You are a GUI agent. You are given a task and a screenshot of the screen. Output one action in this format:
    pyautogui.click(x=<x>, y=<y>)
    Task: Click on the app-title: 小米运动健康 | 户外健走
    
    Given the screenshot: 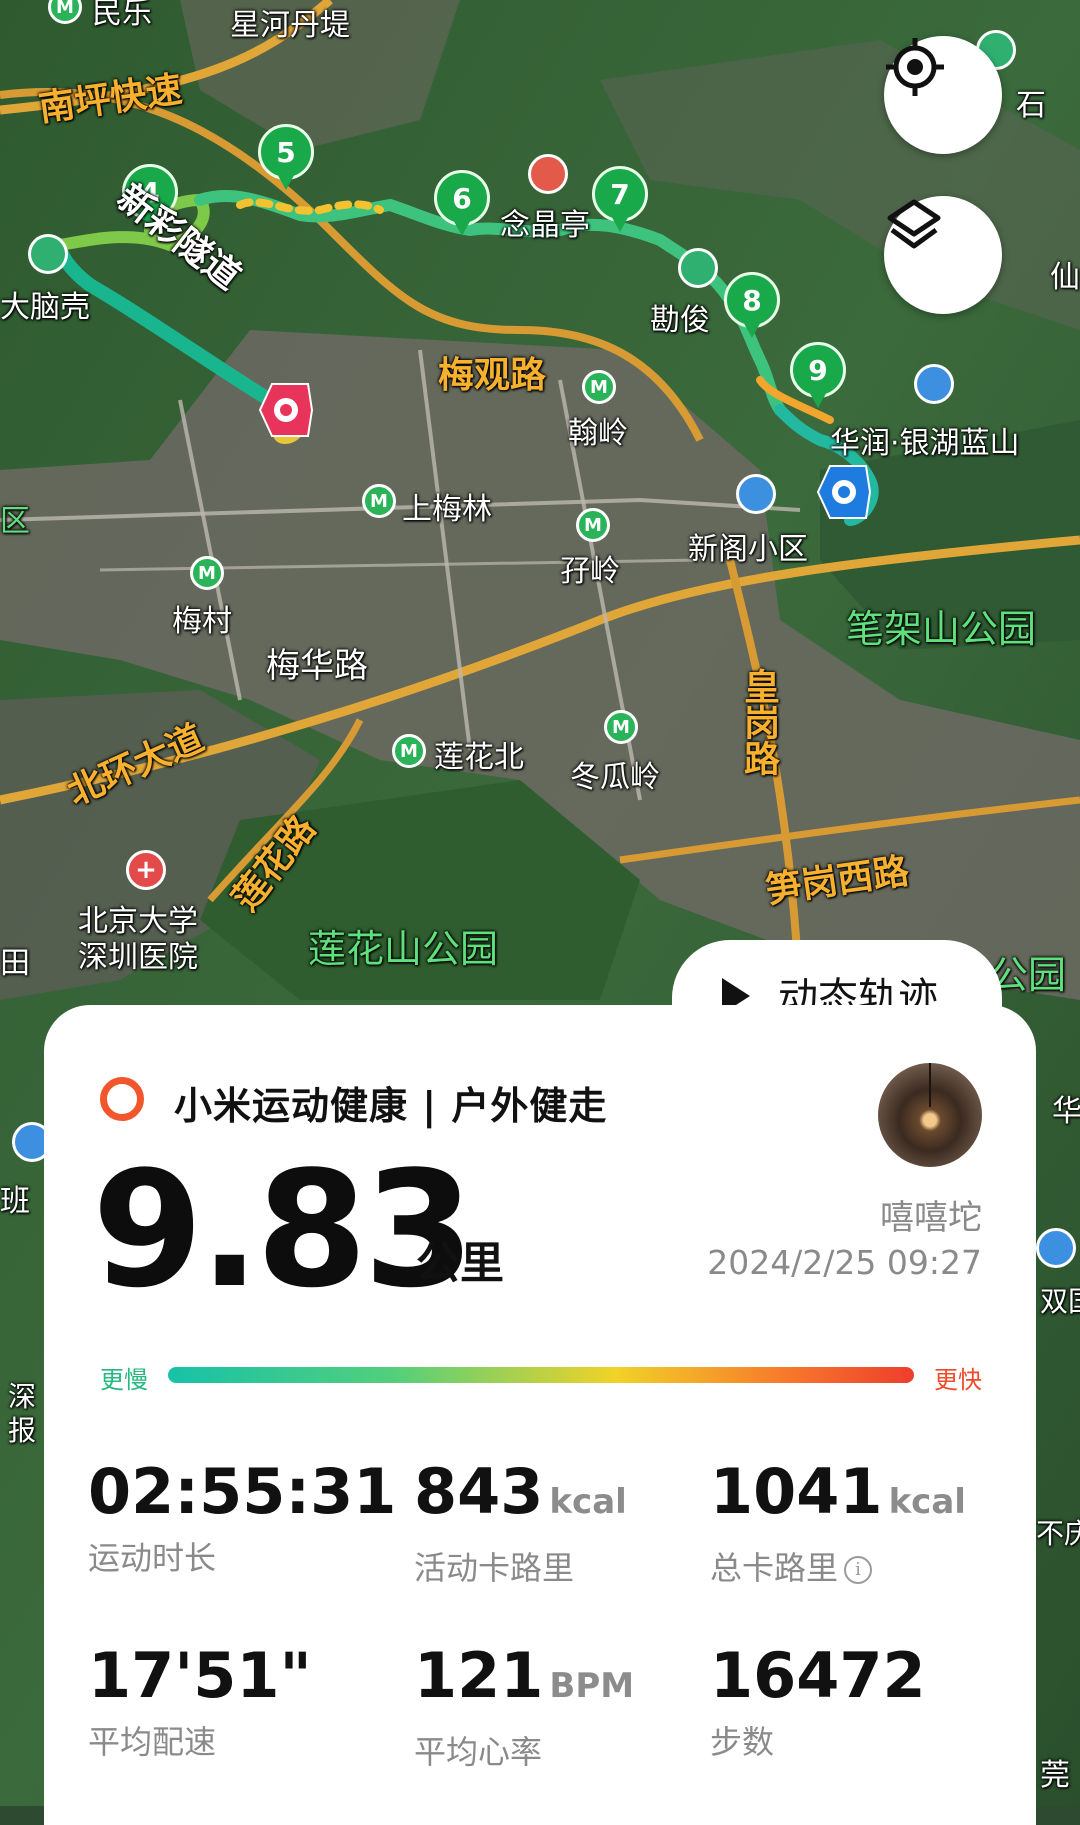 What is the action you would take?
    pyautogui.click(x=391, y=1106)
    